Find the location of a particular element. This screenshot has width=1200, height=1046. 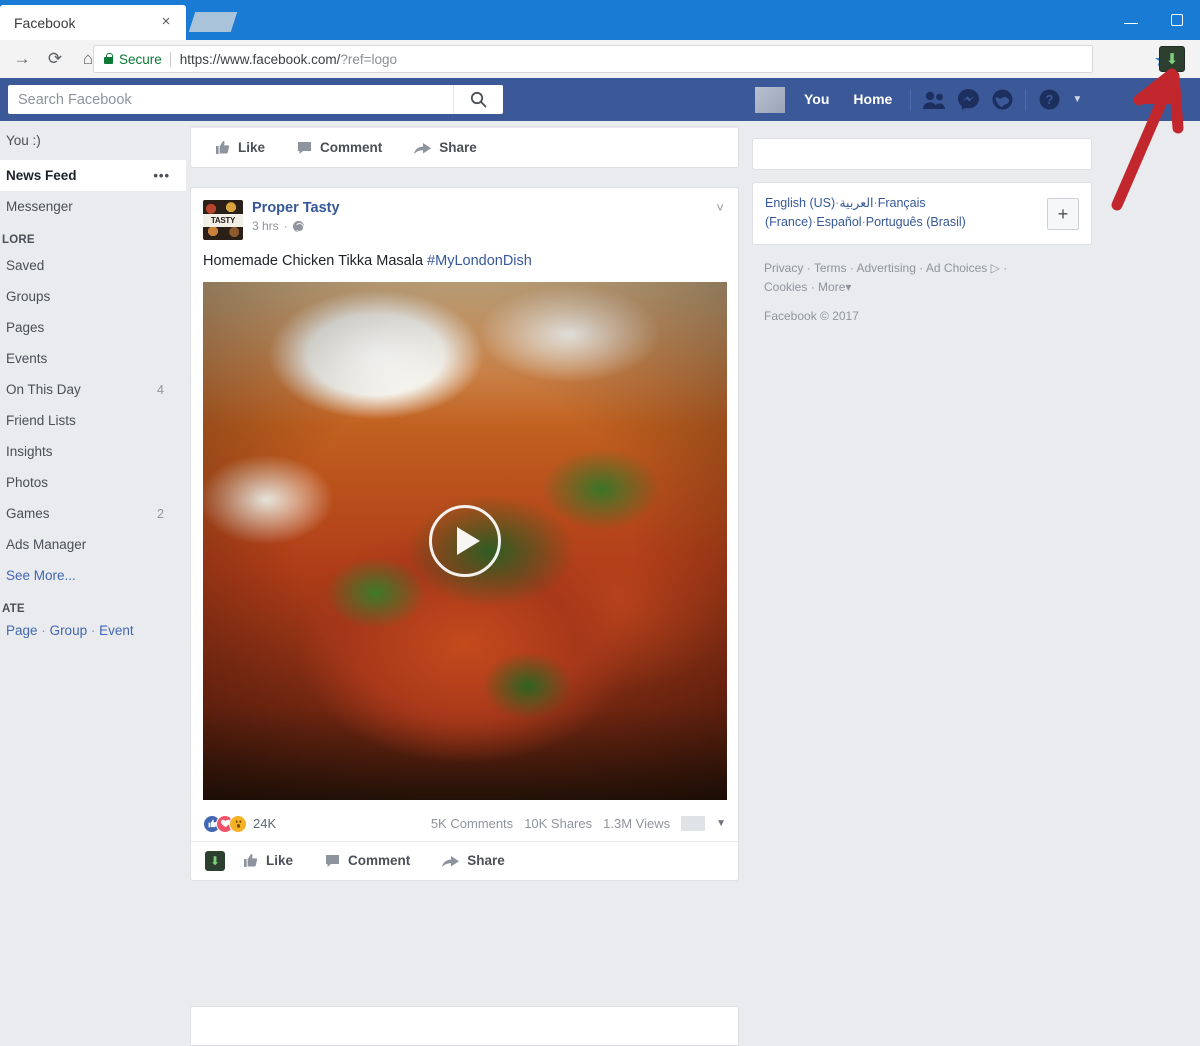

view-count: 1.3M Views is located at coordinates (636, 823).